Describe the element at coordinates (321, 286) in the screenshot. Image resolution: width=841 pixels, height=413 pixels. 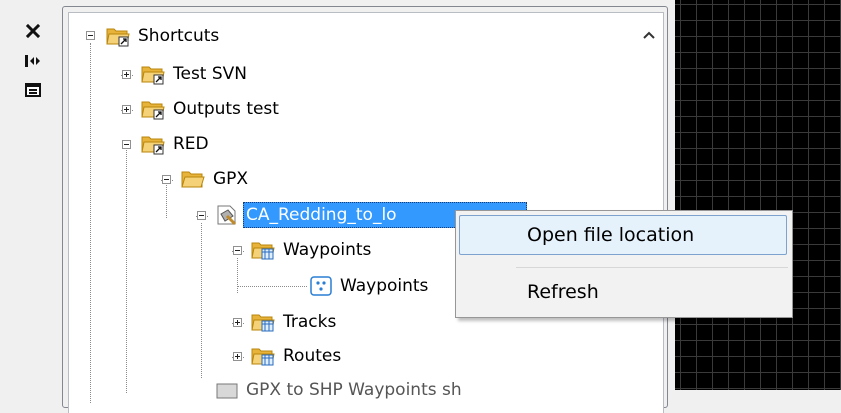
I see `point-feature-class-icon` at that location.